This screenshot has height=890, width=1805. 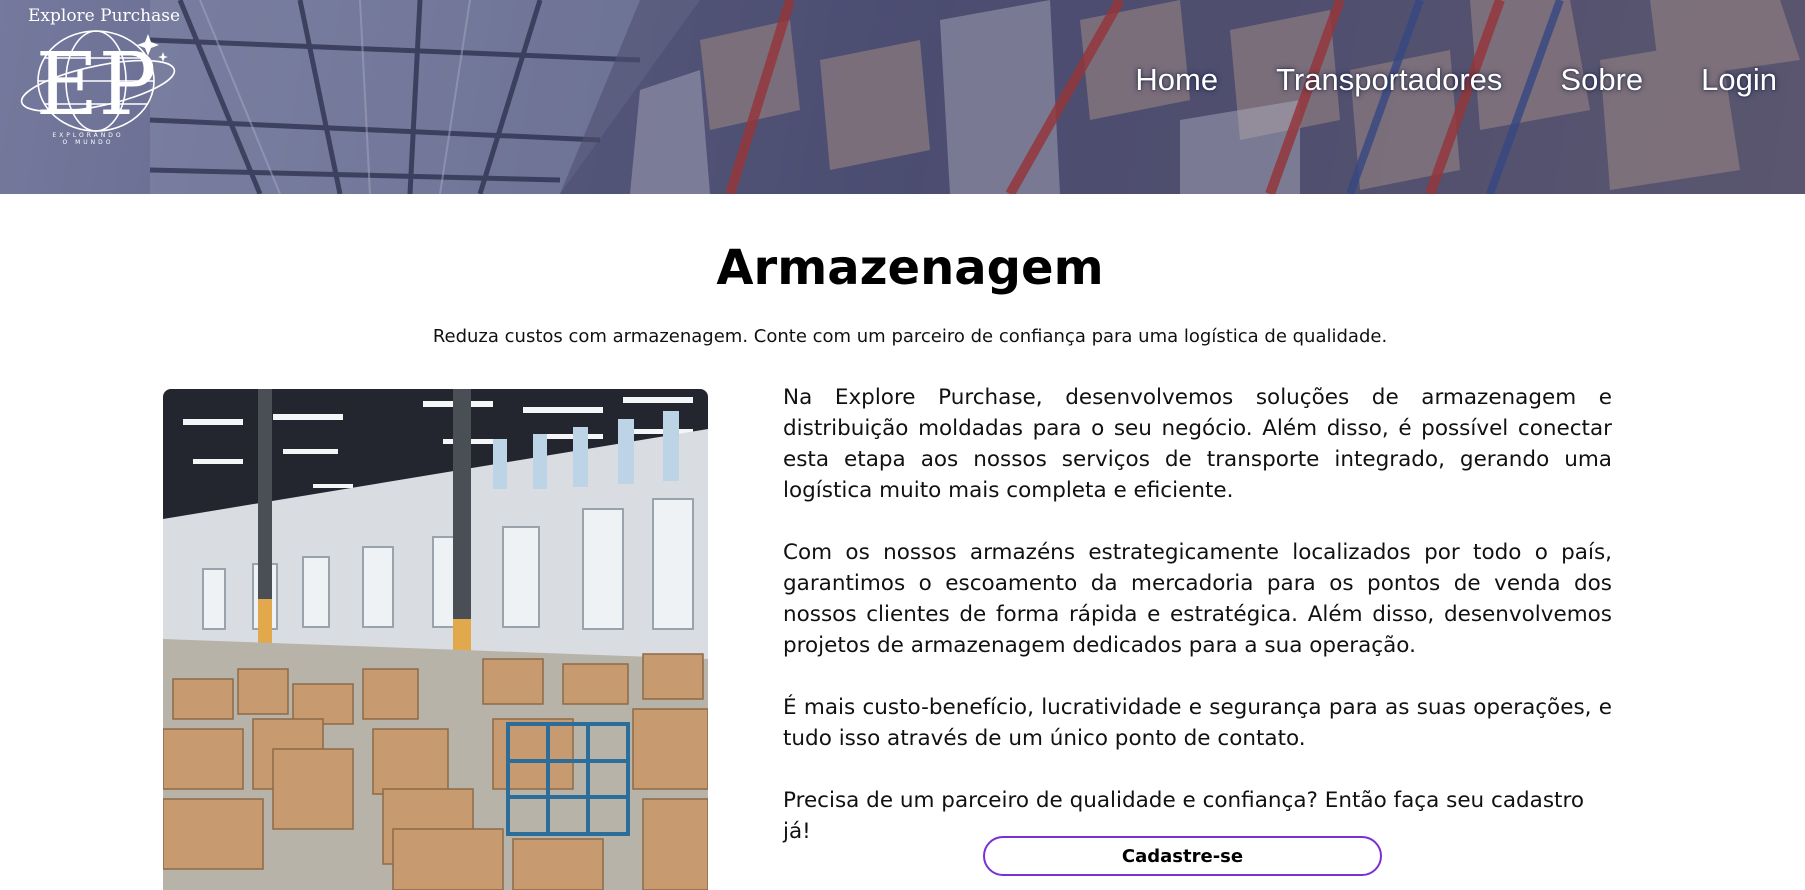 What do you see at coordinates (910, 268) in the screenshot?
I see `page-title: Armazenagem` at bounding box center [910, 268].